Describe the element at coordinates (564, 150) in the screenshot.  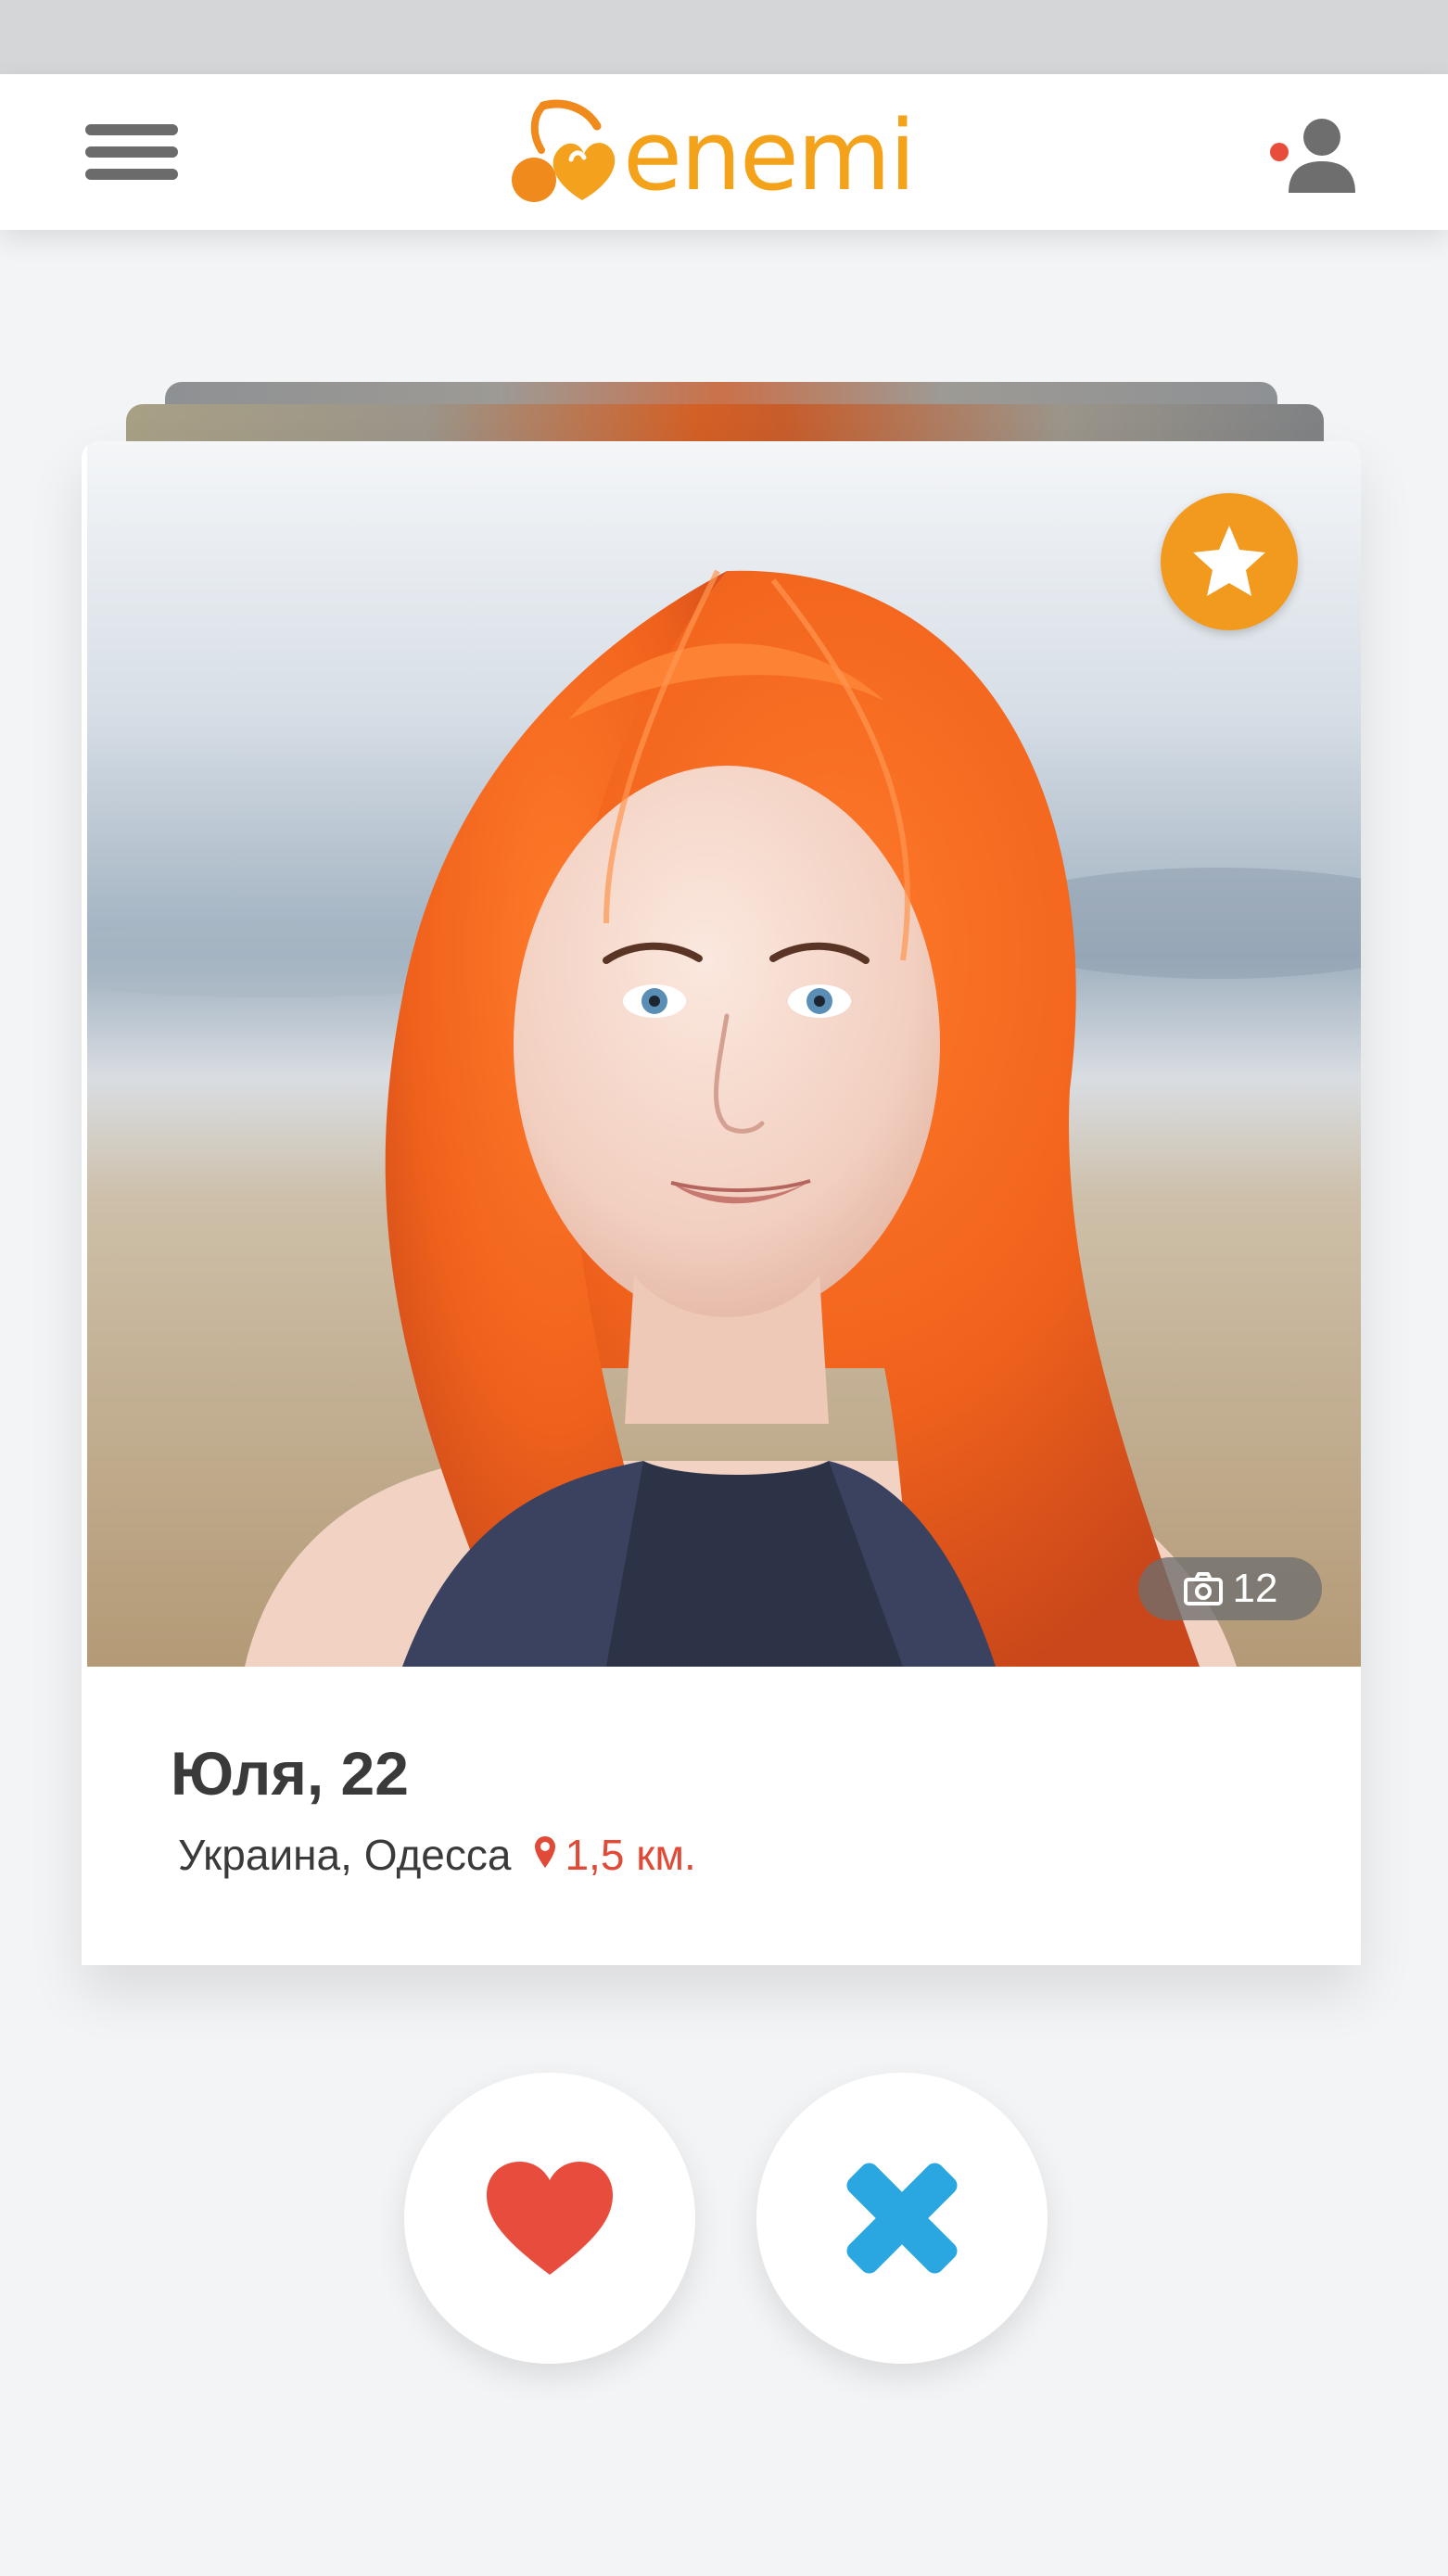
I see `cherry-heart-logo-icon` at that location.